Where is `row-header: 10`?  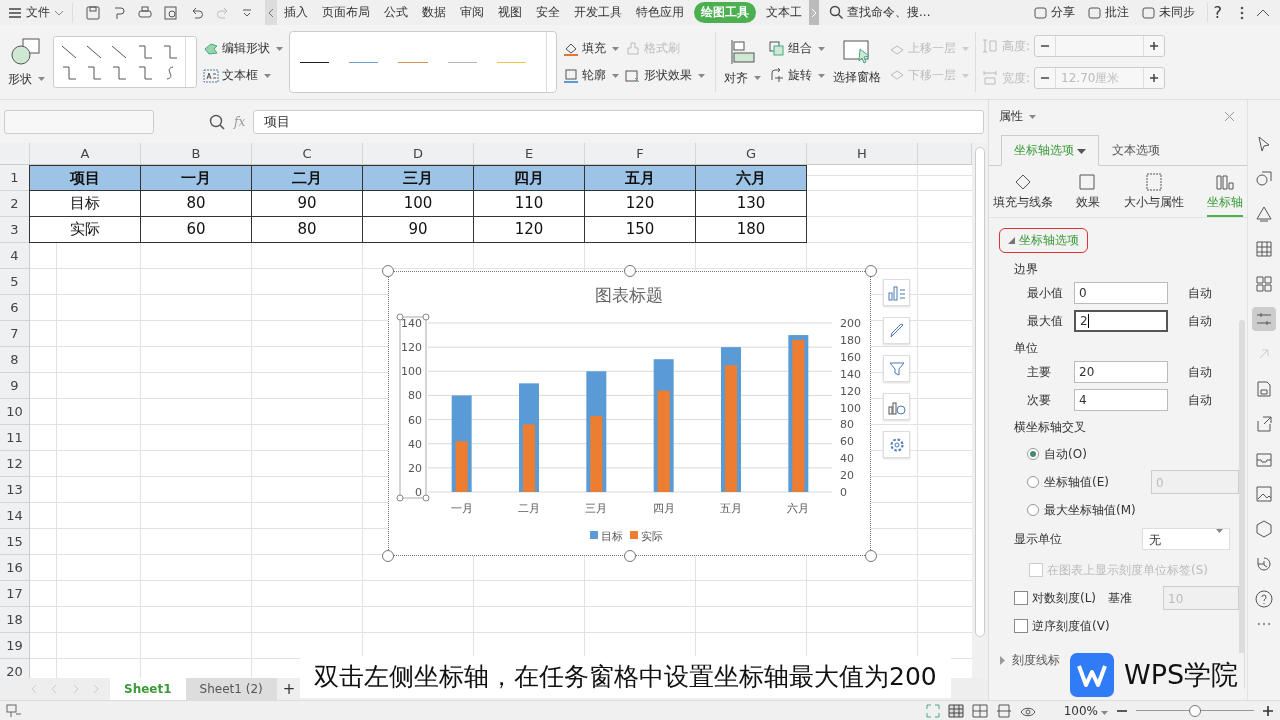
row-header: 10 is located at coordinates (15, 412).